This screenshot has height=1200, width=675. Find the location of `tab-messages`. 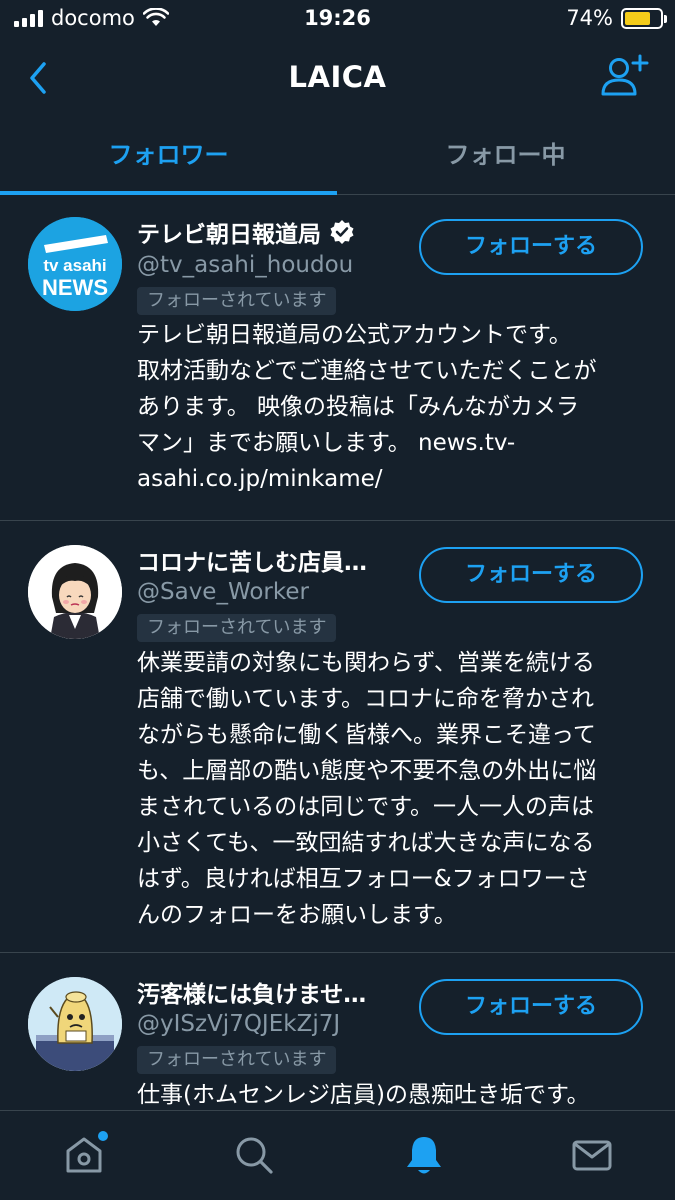

tab-messages is located at coordinates (592, 1155).